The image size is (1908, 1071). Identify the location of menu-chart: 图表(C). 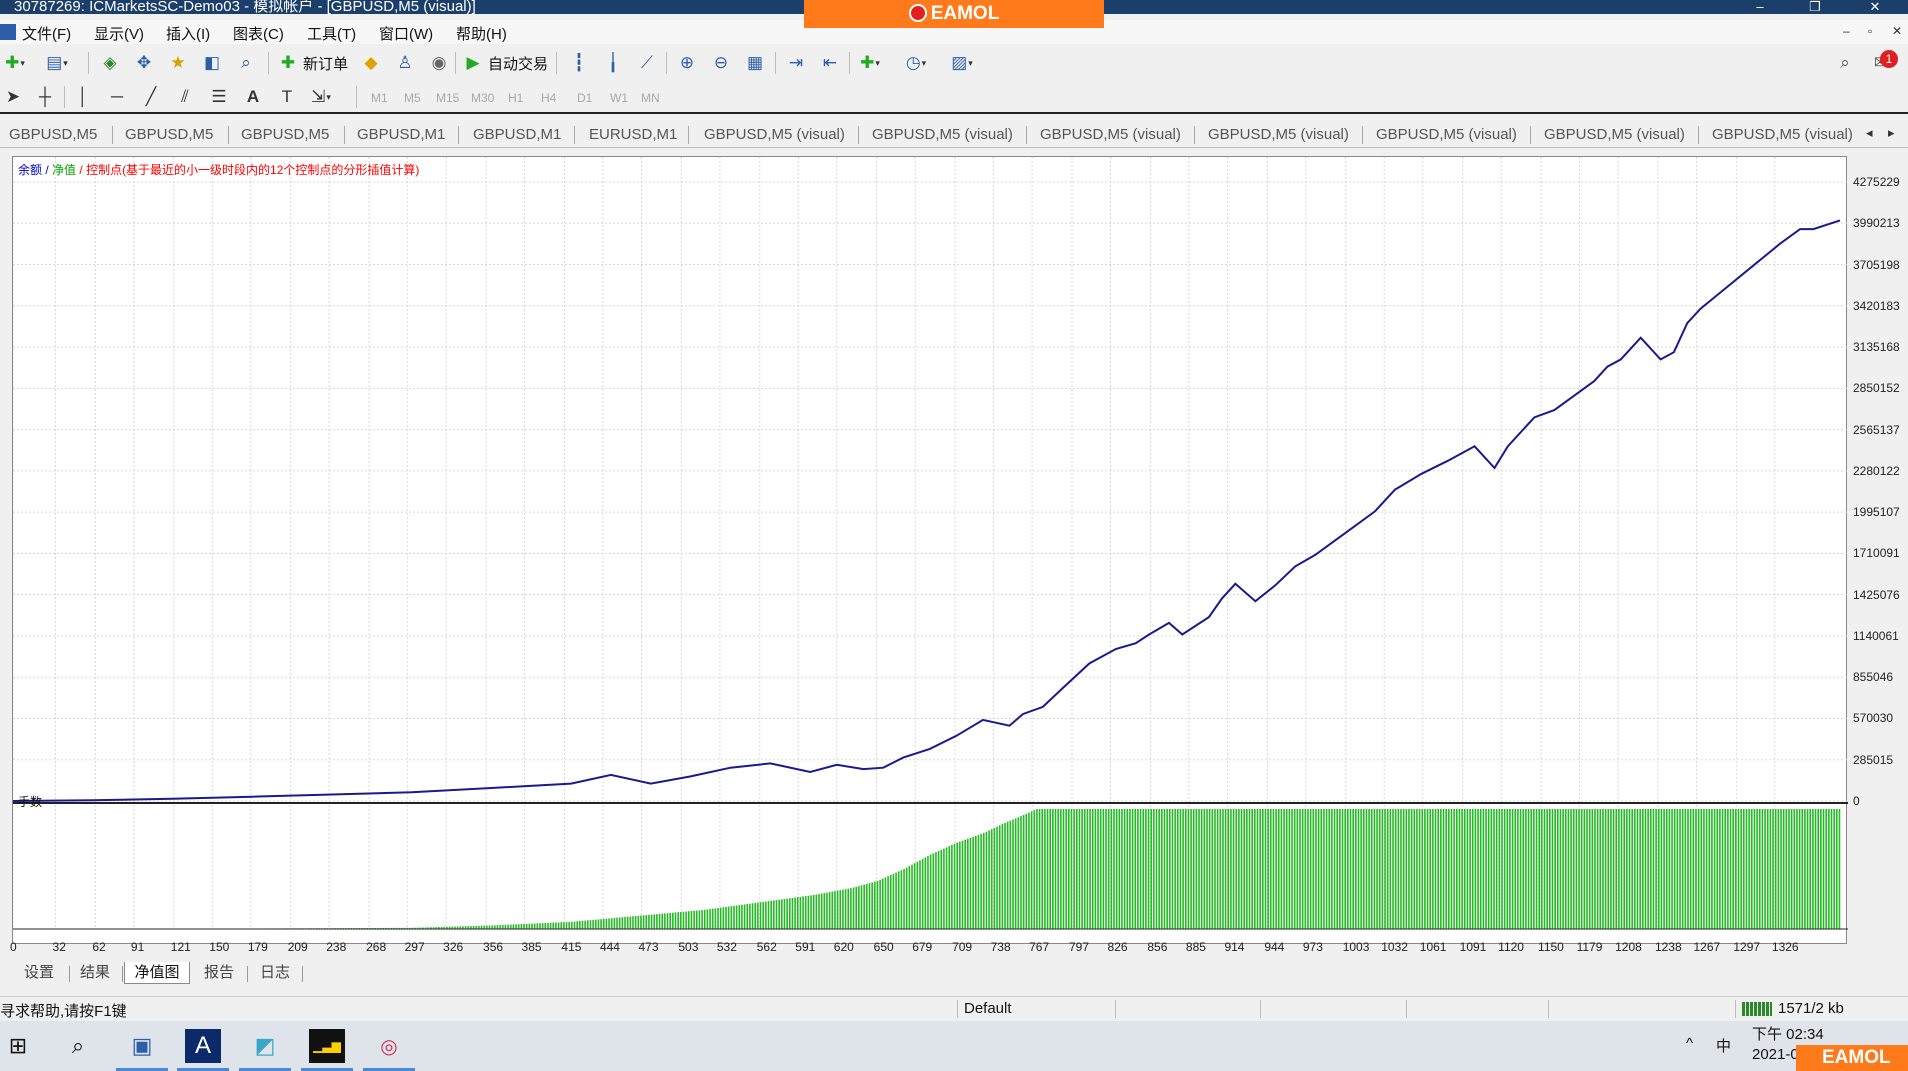
(258, 33).